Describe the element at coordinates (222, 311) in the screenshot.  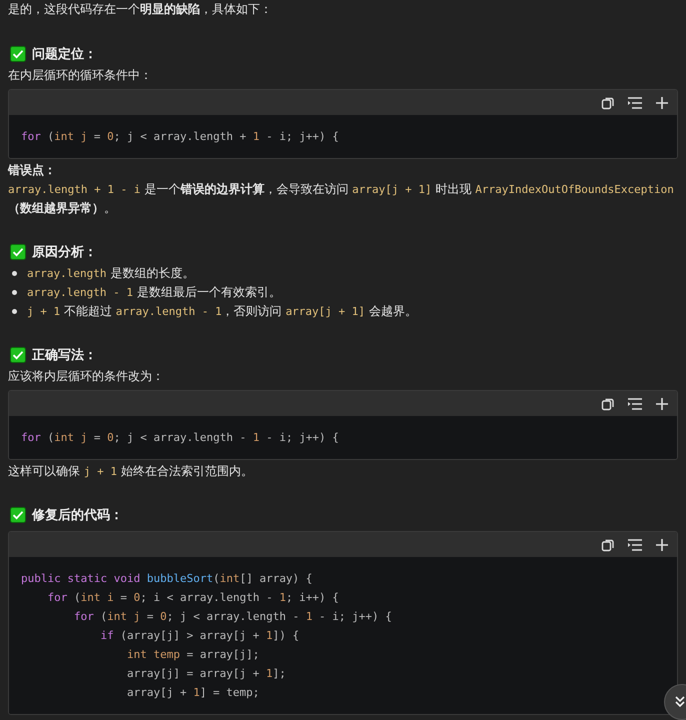
I see `list-item-text: j + 1 不能超过 array.length - 1，否则访问 array[j + 1] 会越界。` at that location.